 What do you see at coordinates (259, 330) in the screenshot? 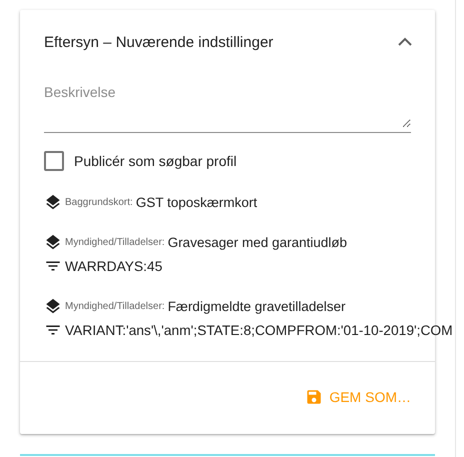
I see `layer-filter: VARIANT:'ans'\,'anm';STATE:8;COMPFROM:'01-10-2019';COM` at bounding box center [259, 330].